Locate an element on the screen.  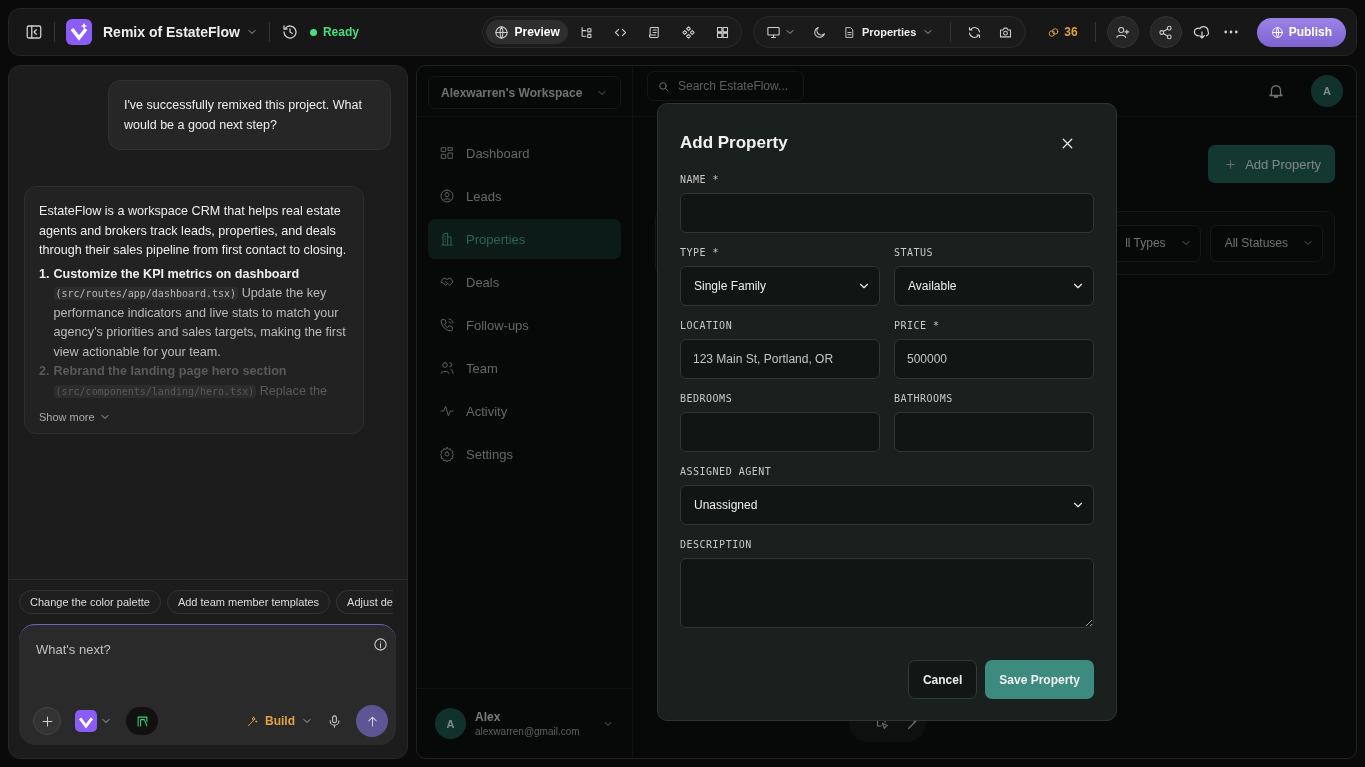
integration-button is located at coordinates (142, 721).